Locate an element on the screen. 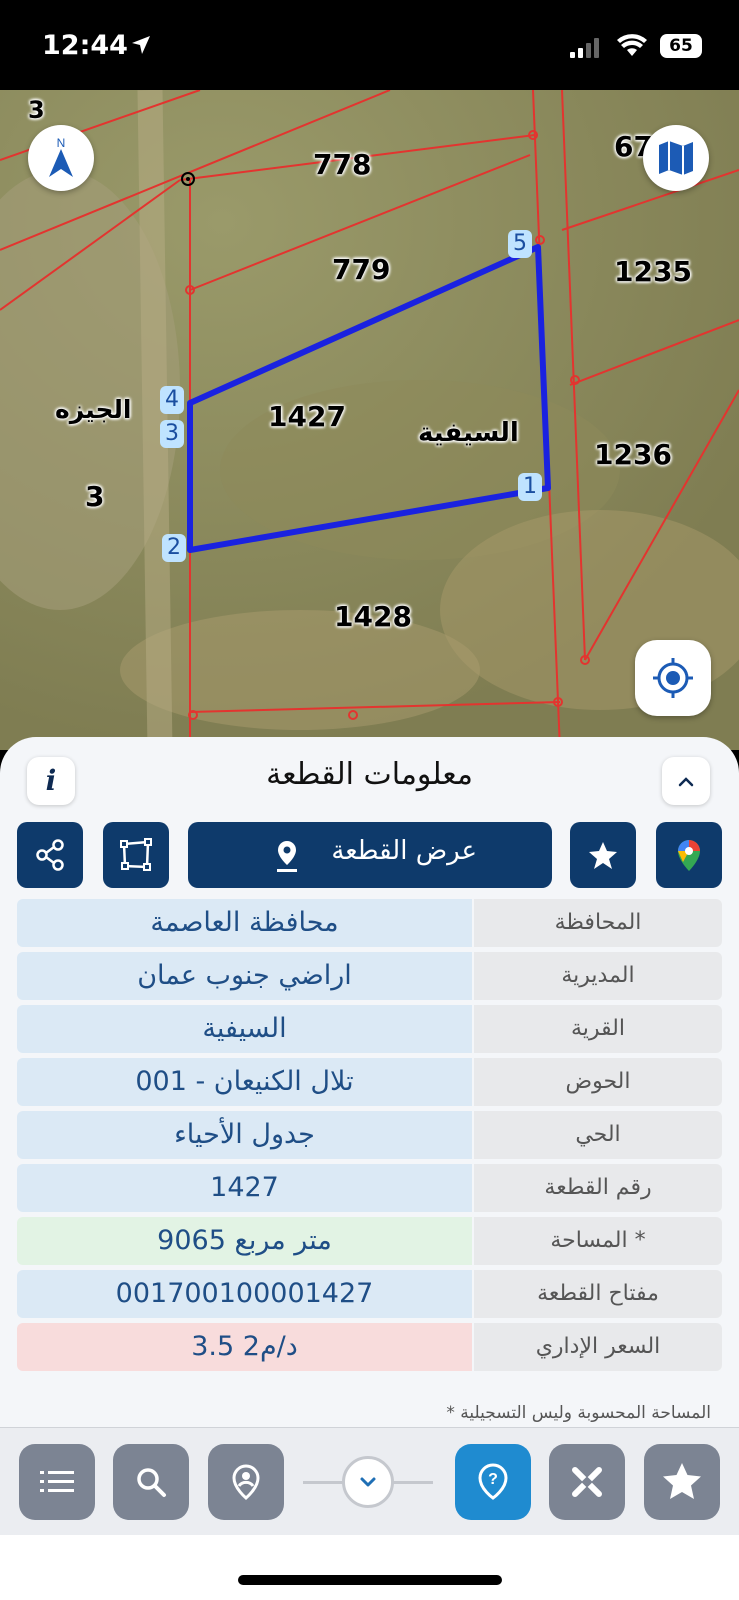 Image resolution: width=739 pixels, height=1600 pixels. vertex-label: 2 is located at coordinates (174, 548).